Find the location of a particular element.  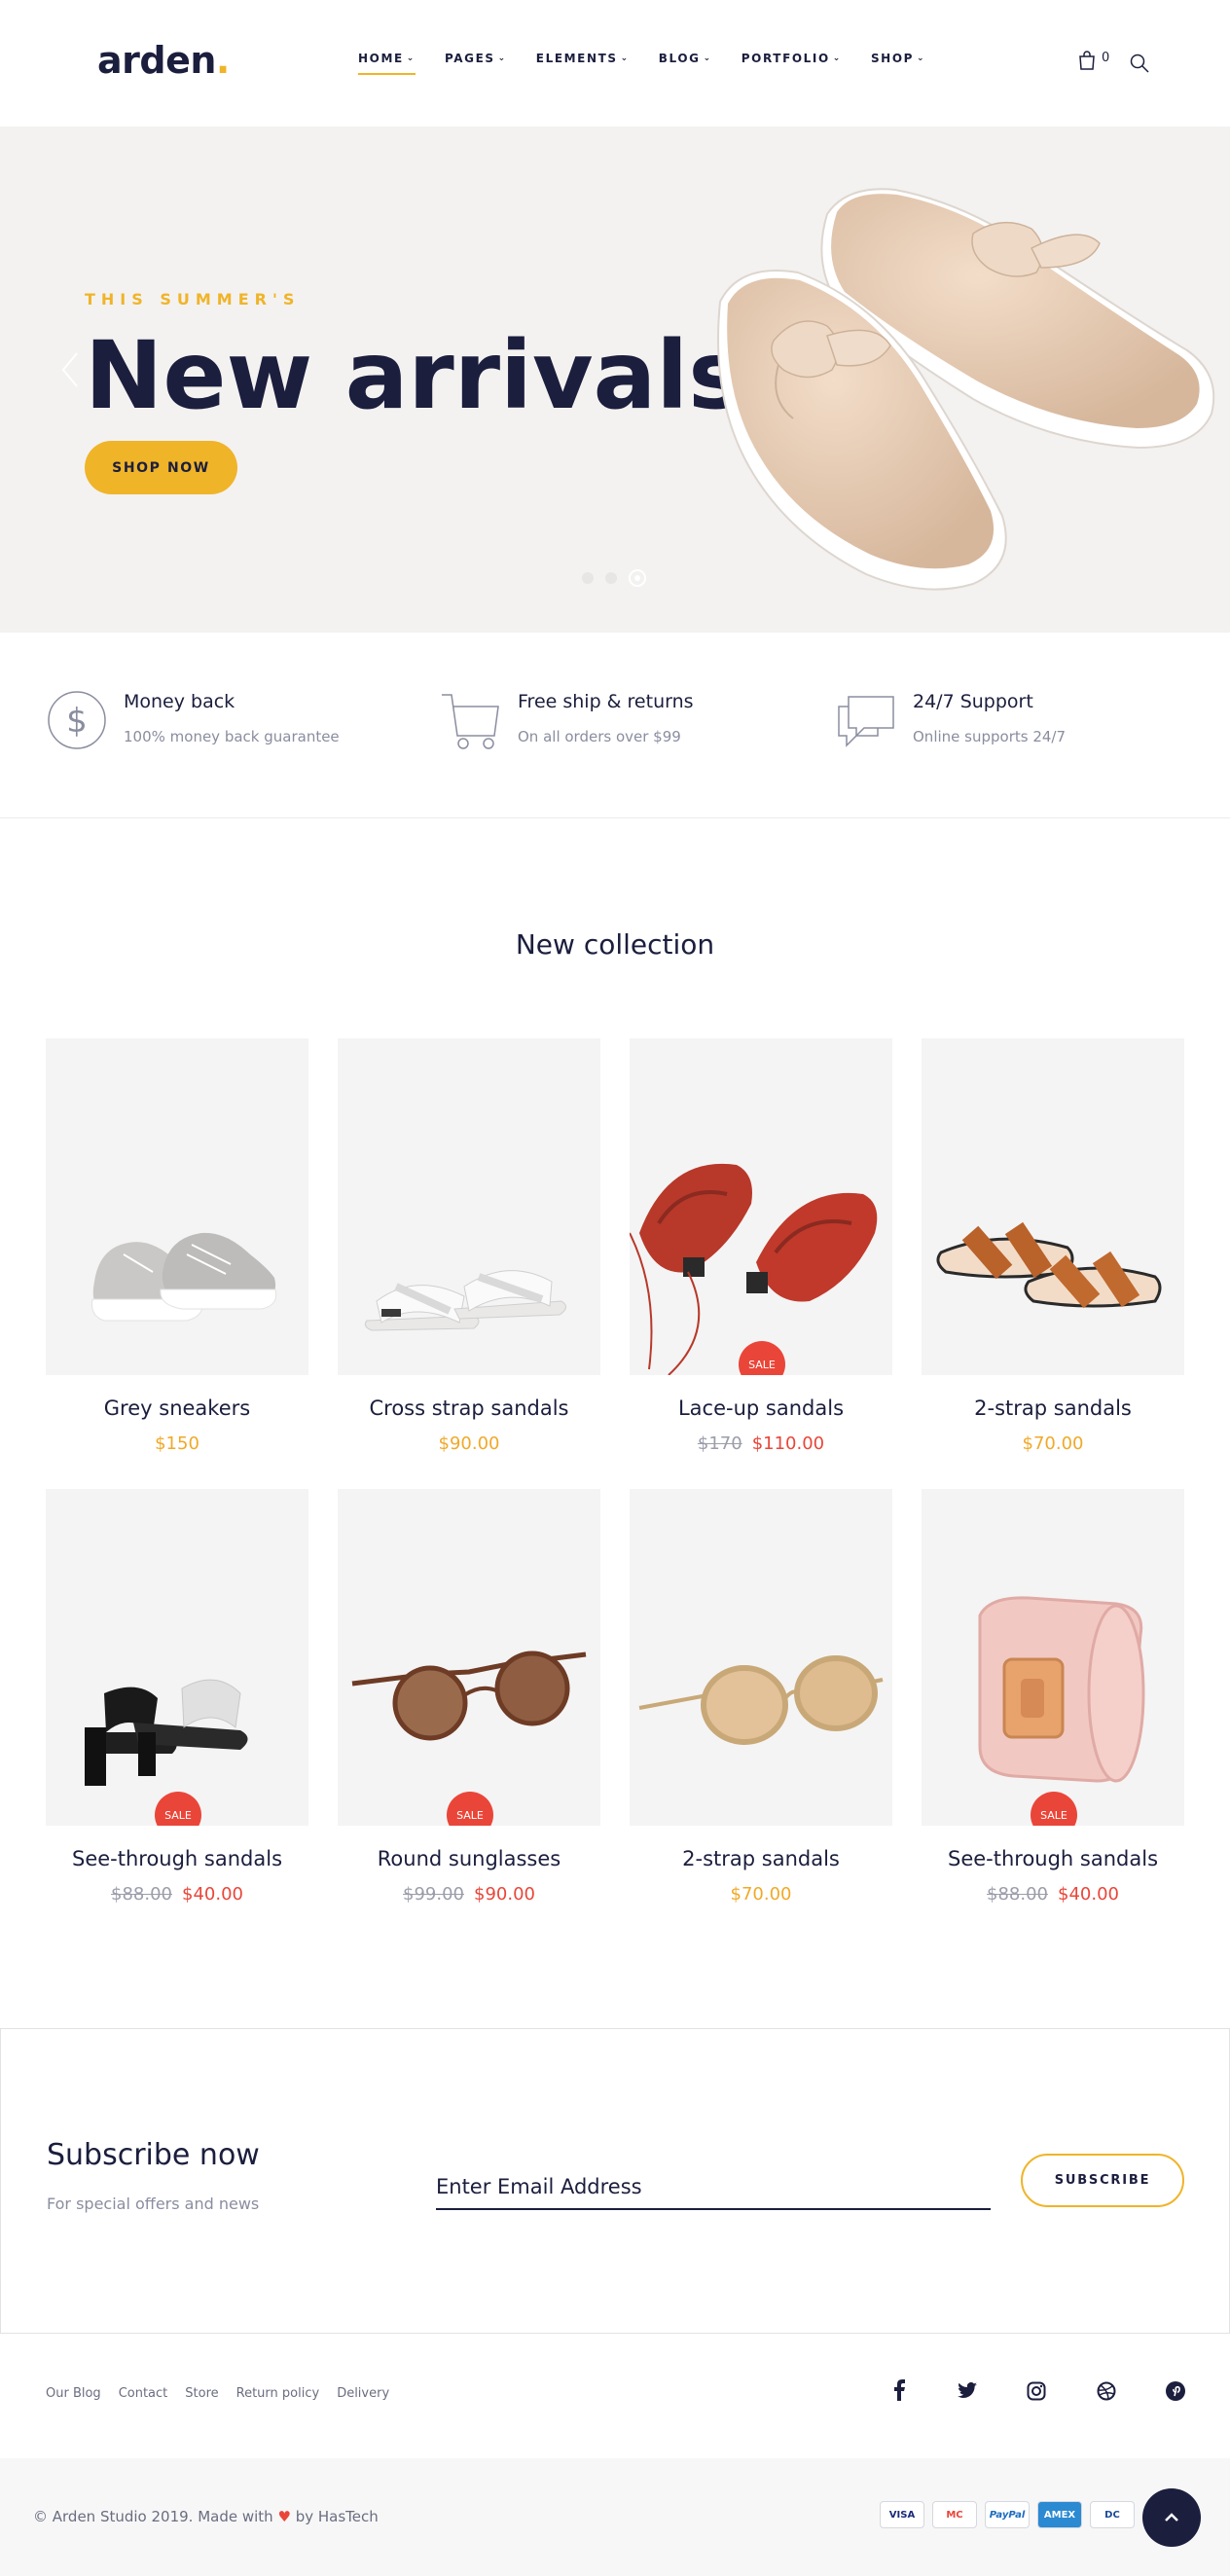

nav-elements: ELEMENTS ⌄ is located at coordinates (583, 58).